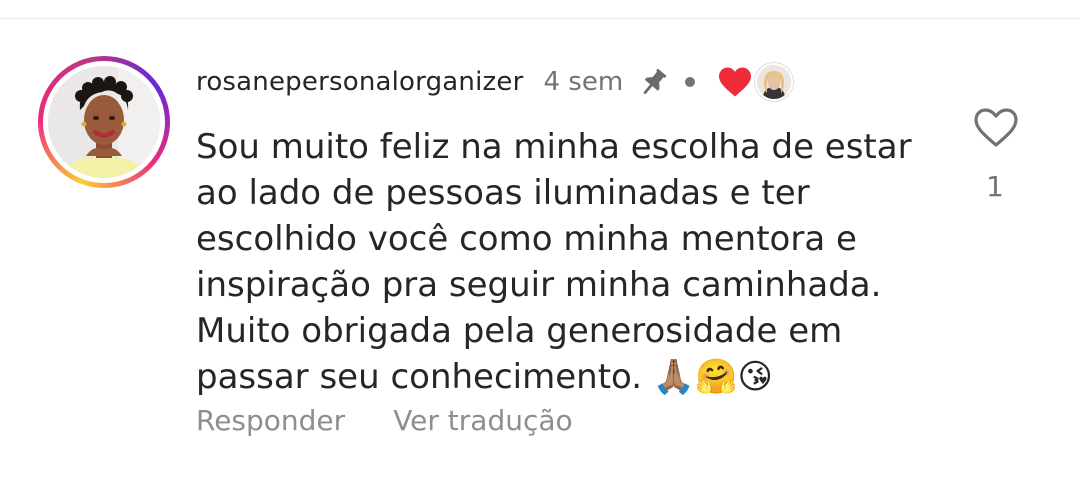 The height and width of the screenshot is (497, 1080). Describe the element at coordinates (270, 420) in the screenshot. I see `reply-button: Responder` at that location.